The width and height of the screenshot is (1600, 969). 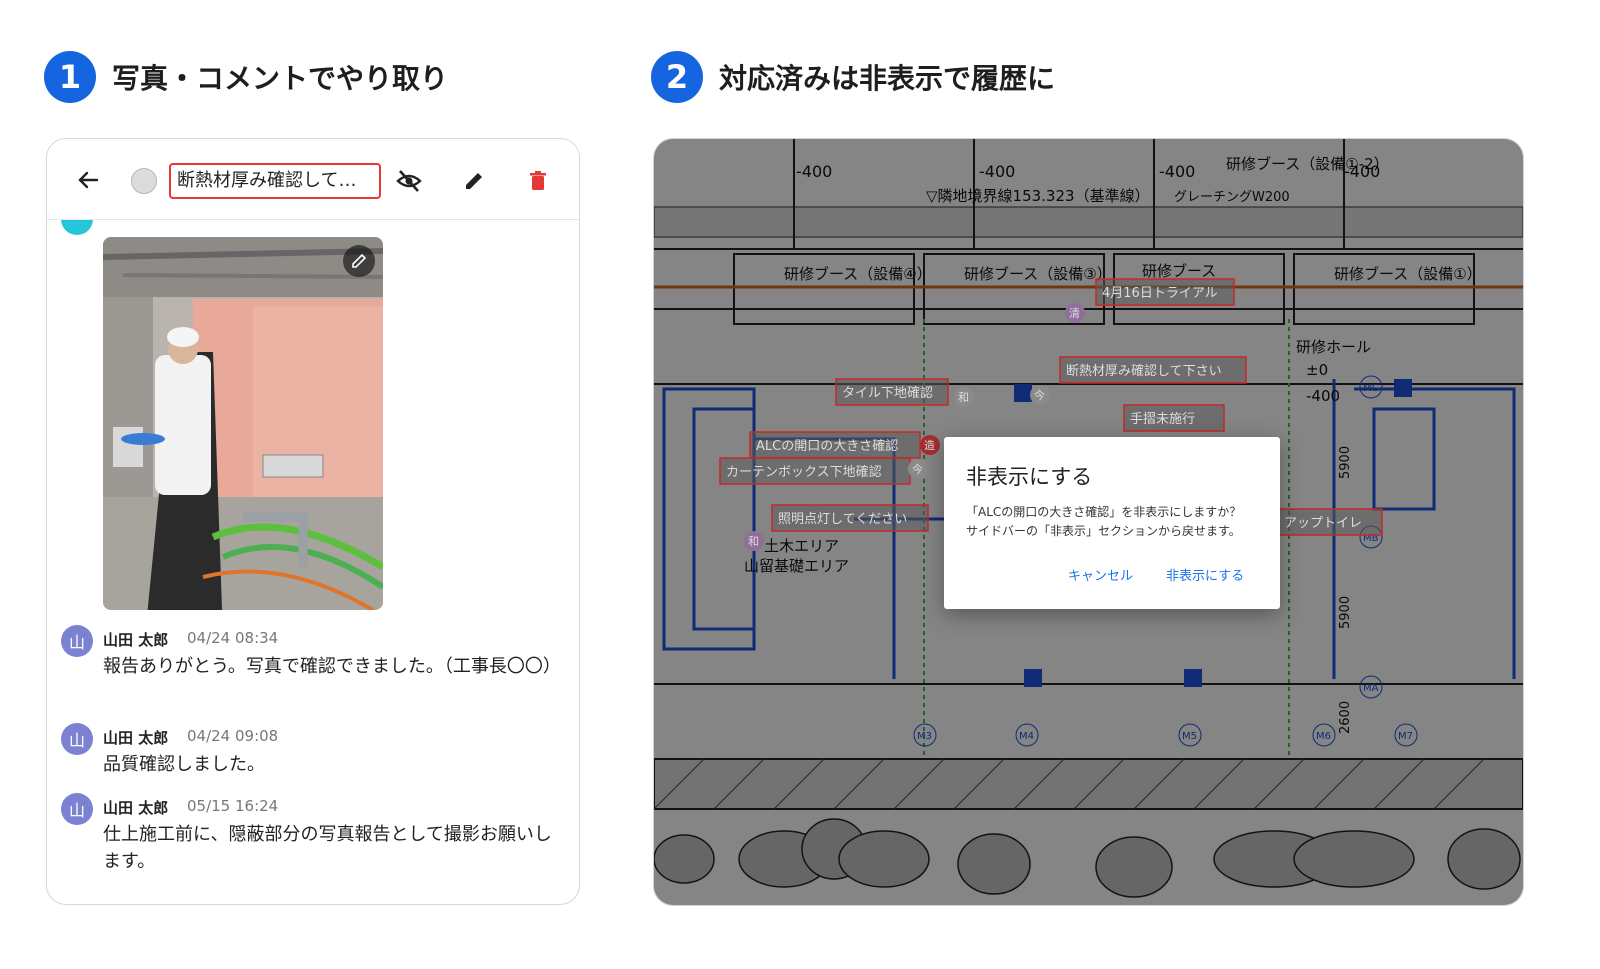 What do you see at coordinates (280, 78) in the screenshot?
I see `step-1-title: 写真・コメントでやり取り` at bounding box center [280, 78].